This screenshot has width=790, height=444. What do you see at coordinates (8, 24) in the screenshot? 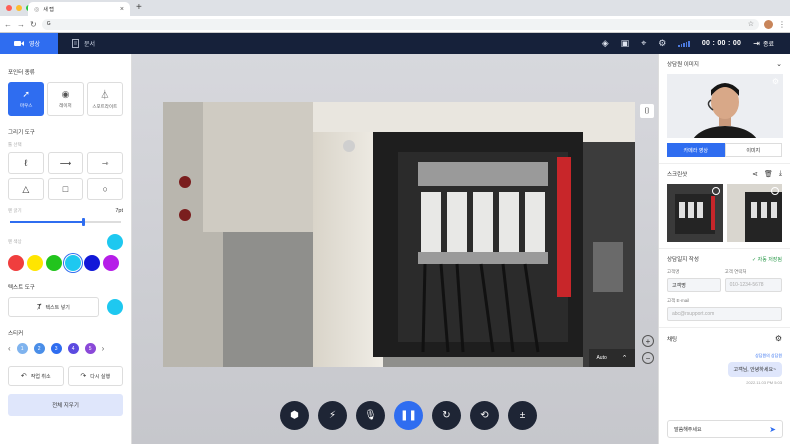
I see `back-icon: ←` at bounding box center [8, 24].